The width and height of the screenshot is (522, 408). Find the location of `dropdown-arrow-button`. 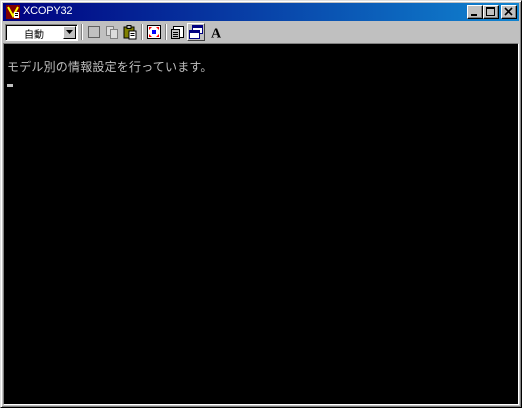

dropdown-arrow-button is located at coordinates (69, 32).